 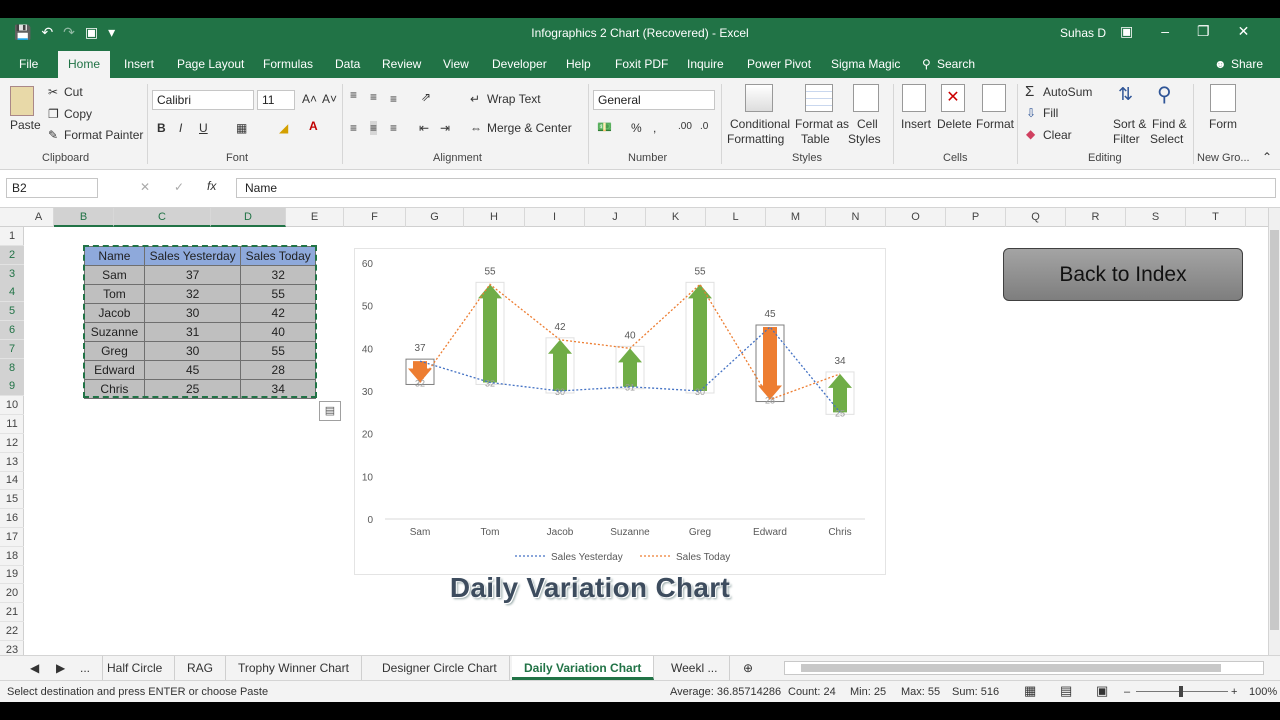 I want to click on user-name: Suhas D, so click(x=1083, y=33).